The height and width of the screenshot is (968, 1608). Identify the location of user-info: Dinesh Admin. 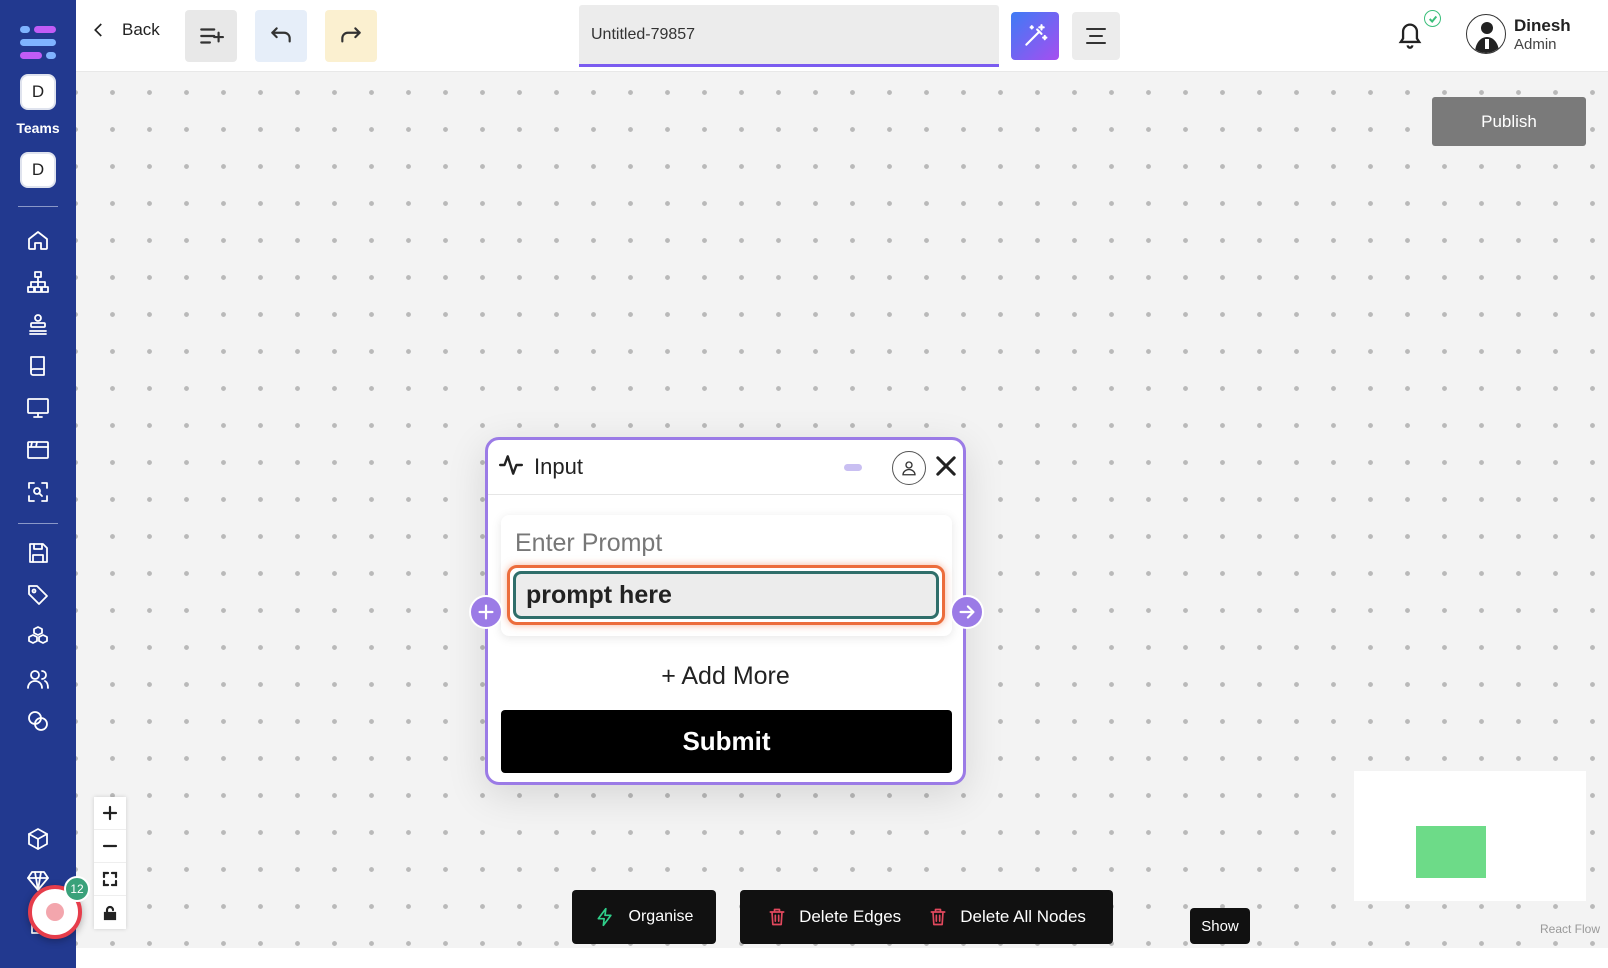
(1542, 34).